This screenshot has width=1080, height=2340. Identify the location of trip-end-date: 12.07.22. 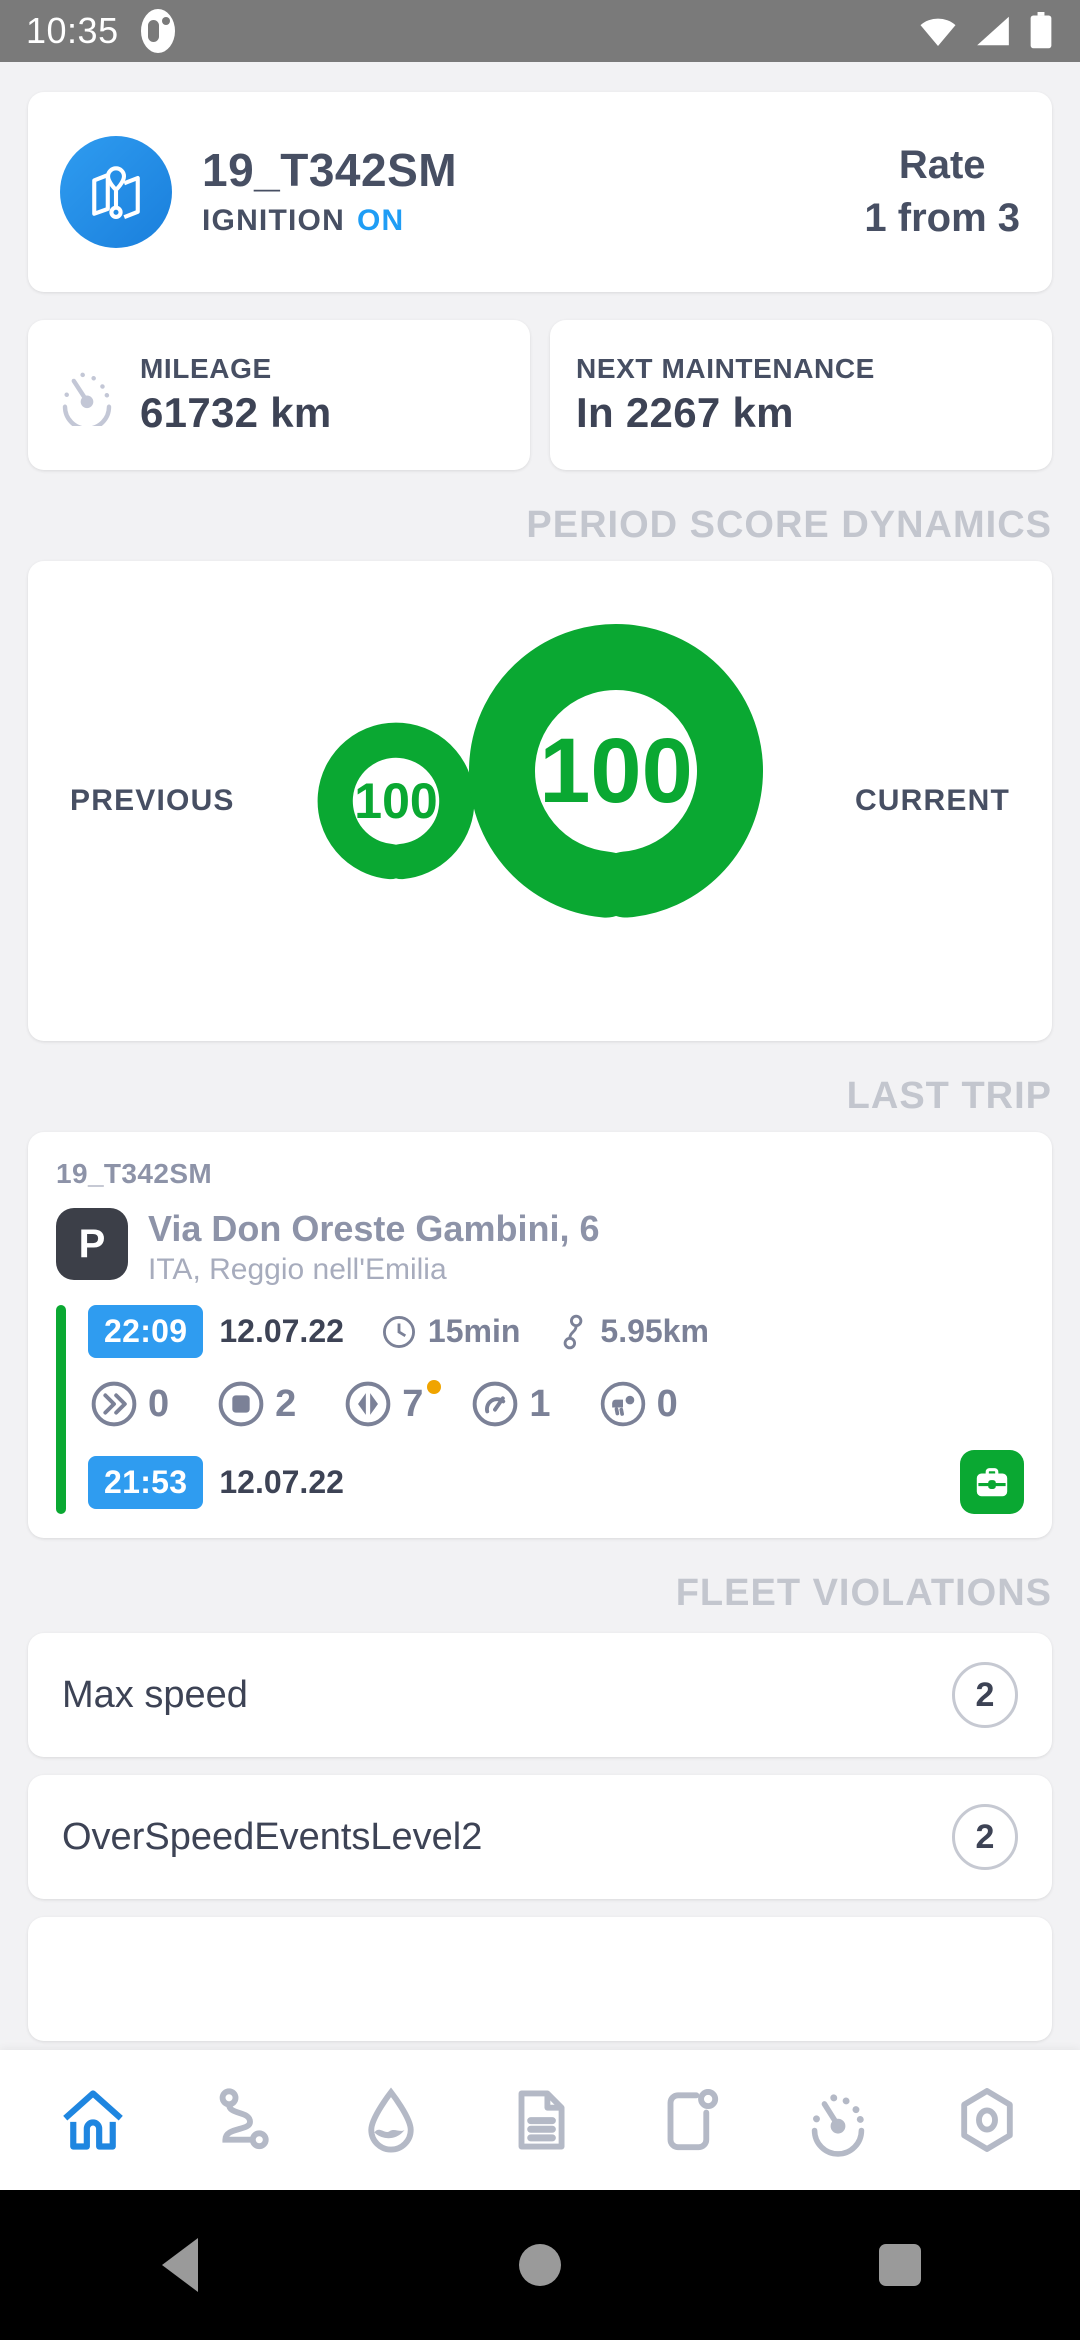
(281, 1481).